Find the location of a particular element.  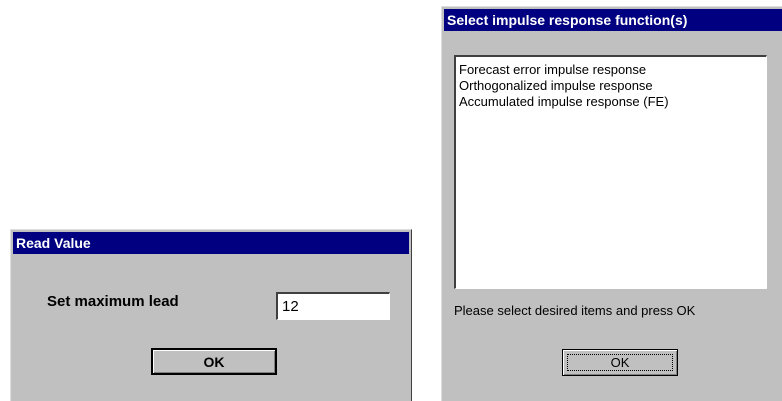

list-item-forecast-error: Forecast error impulse response is located at coordinates (612, 70).